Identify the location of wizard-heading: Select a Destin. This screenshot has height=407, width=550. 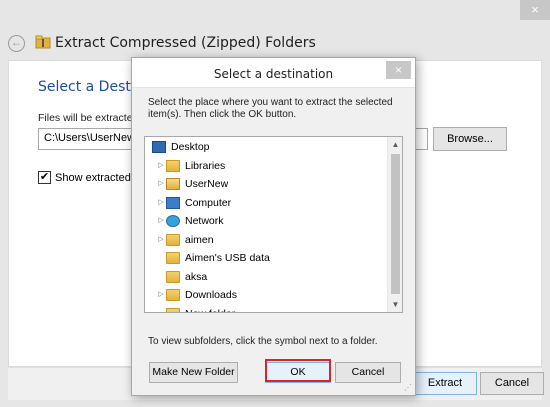
(91, 87).